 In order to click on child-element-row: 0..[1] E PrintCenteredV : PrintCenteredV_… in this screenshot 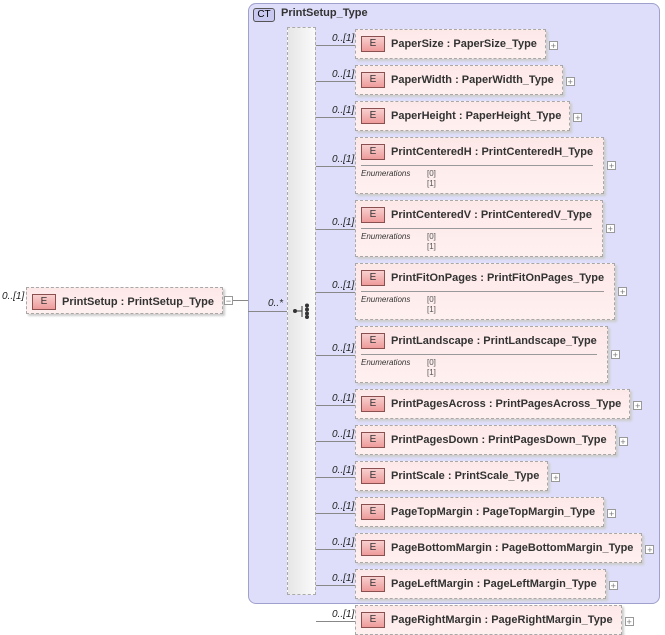, I will do `click(485, 228)`.